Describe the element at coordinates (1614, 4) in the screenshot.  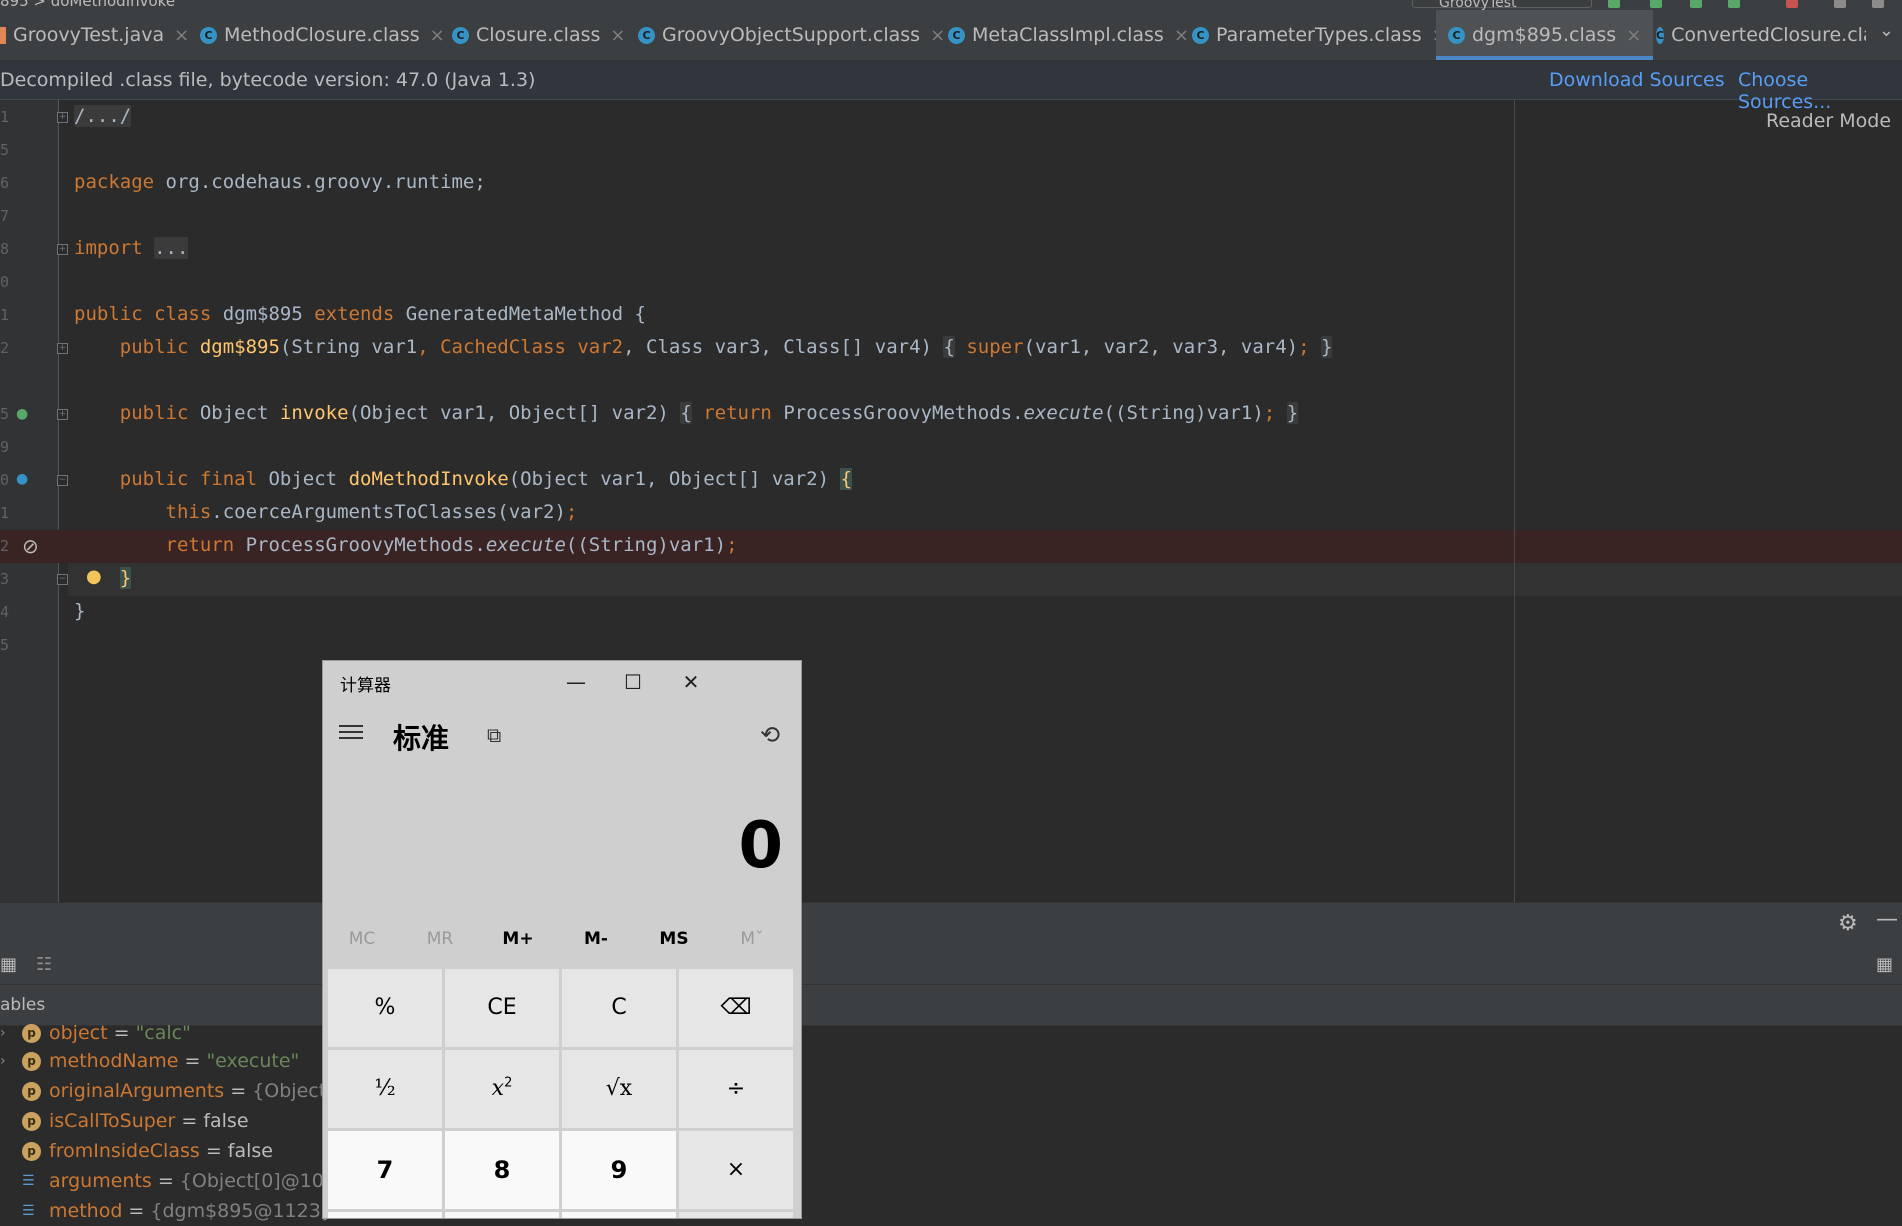
I see `run-icon` at that location.